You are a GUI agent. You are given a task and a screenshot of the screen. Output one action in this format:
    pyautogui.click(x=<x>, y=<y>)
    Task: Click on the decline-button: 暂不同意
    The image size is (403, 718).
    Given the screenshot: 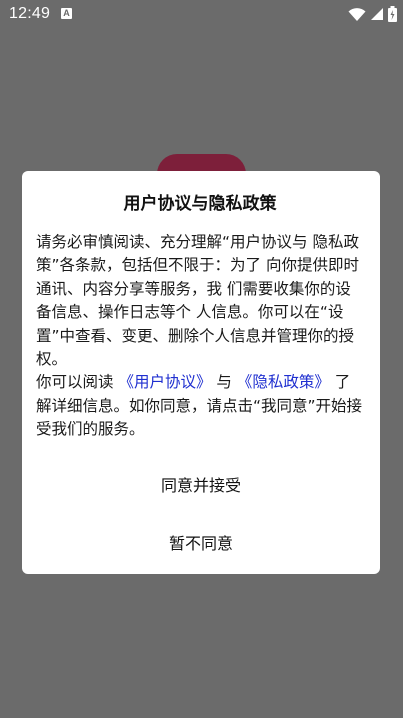 What is the action you would take?
    pyautogui.click(x=201, y=542)
    